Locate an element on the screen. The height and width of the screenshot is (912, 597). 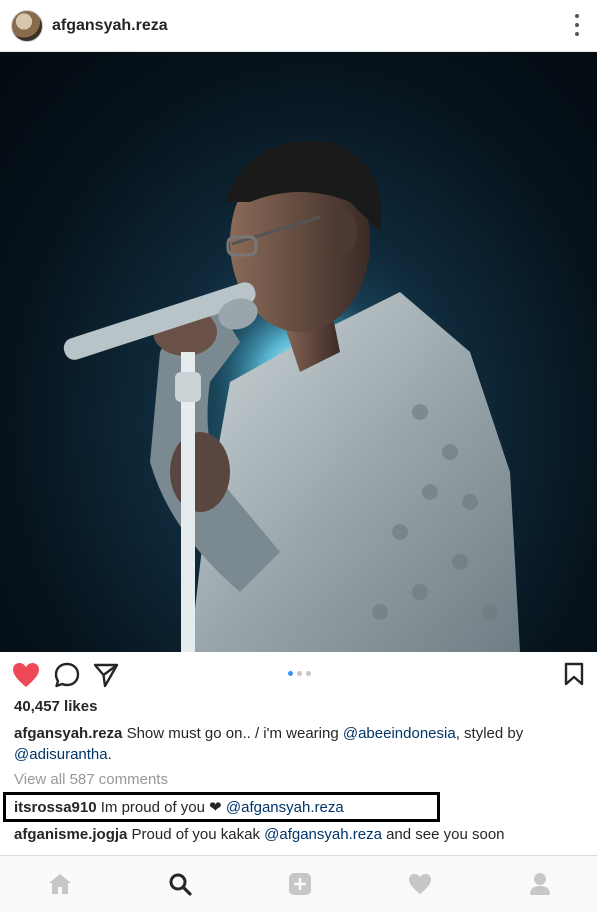
avatar is located at coordinates (27, 25).